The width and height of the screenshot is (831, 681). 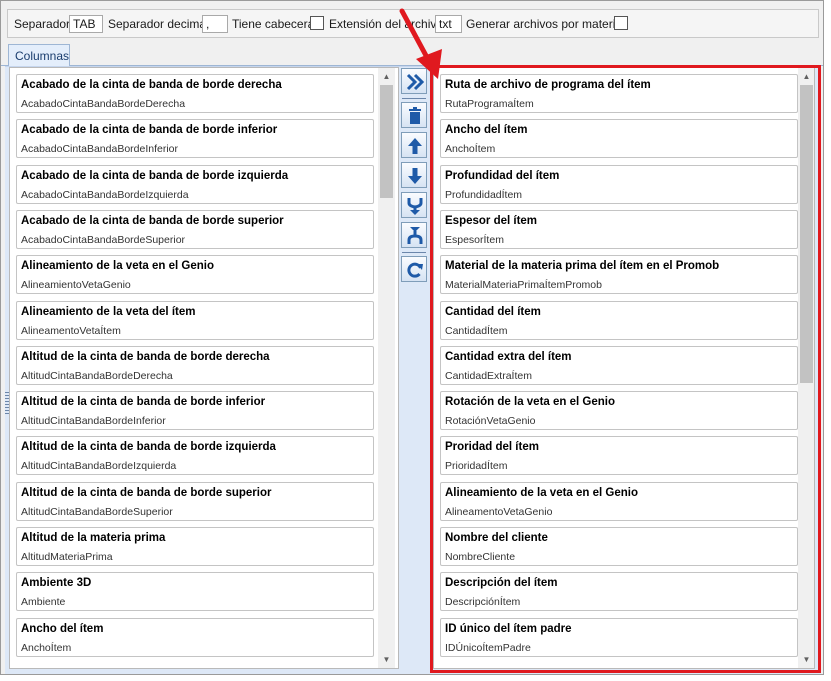 I want to click on column-key: AlineamentoVetaÍtem, so click(x=71, y=330).